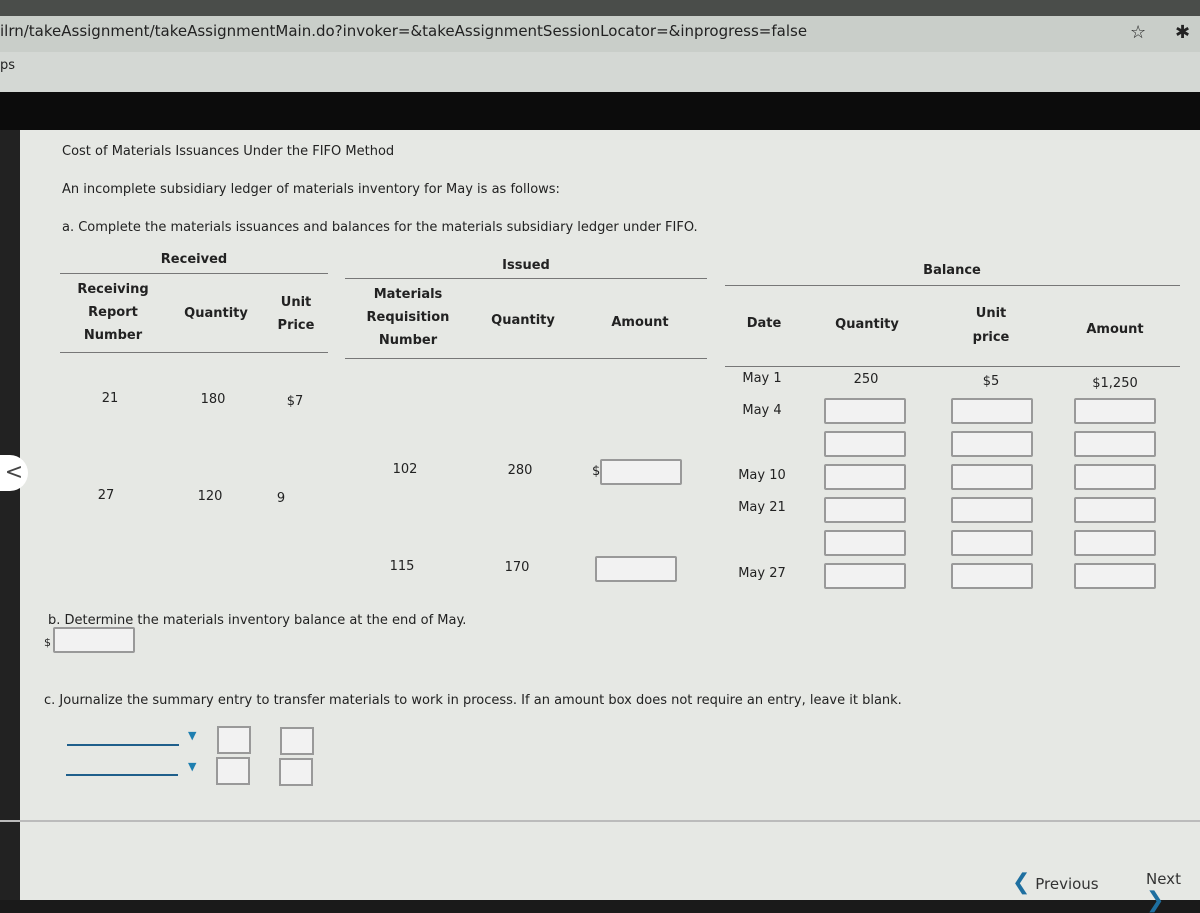  I want to click on col-balance-quantity: Quantity, so click(867, 324).